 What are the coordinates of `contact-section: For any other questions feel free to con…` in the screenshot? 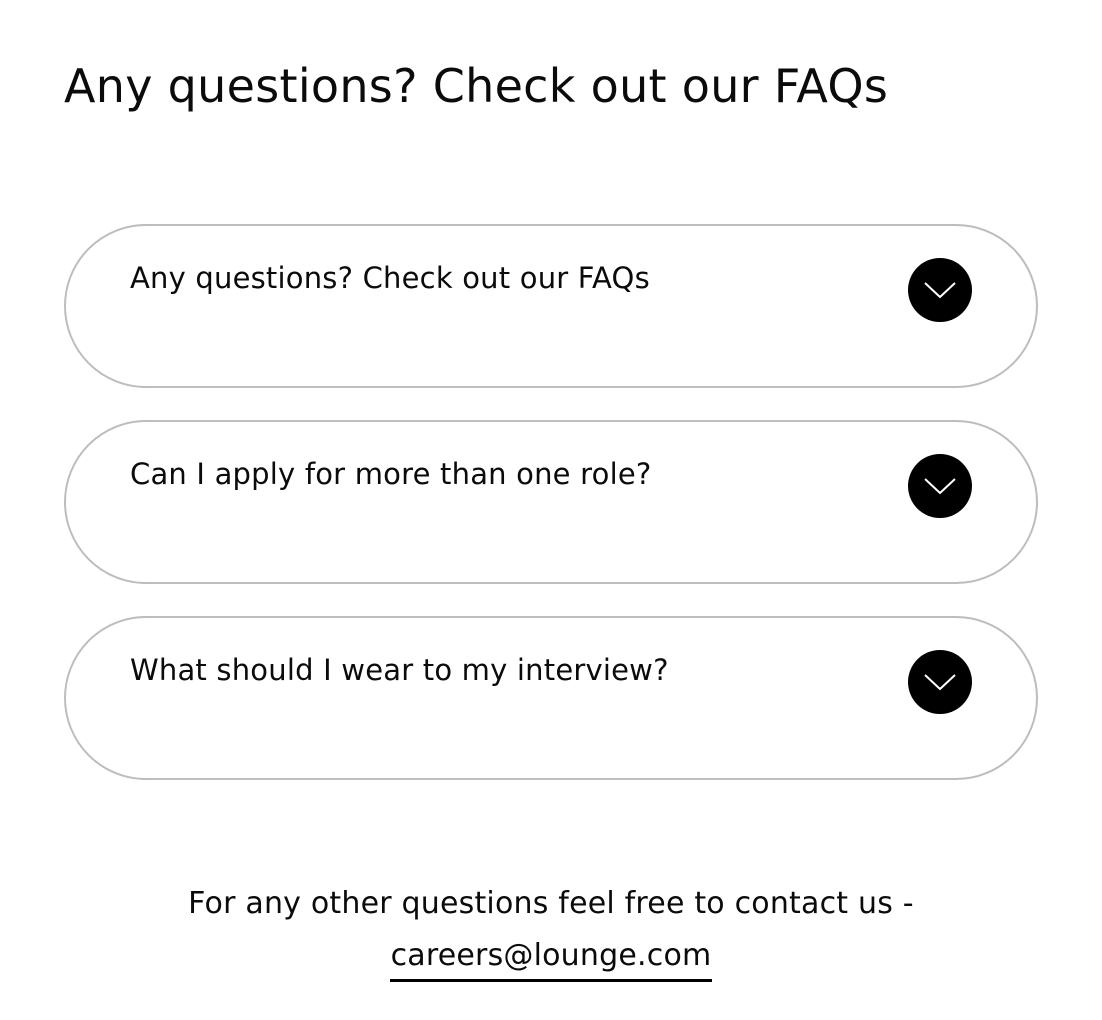 It's located at (551, 930).